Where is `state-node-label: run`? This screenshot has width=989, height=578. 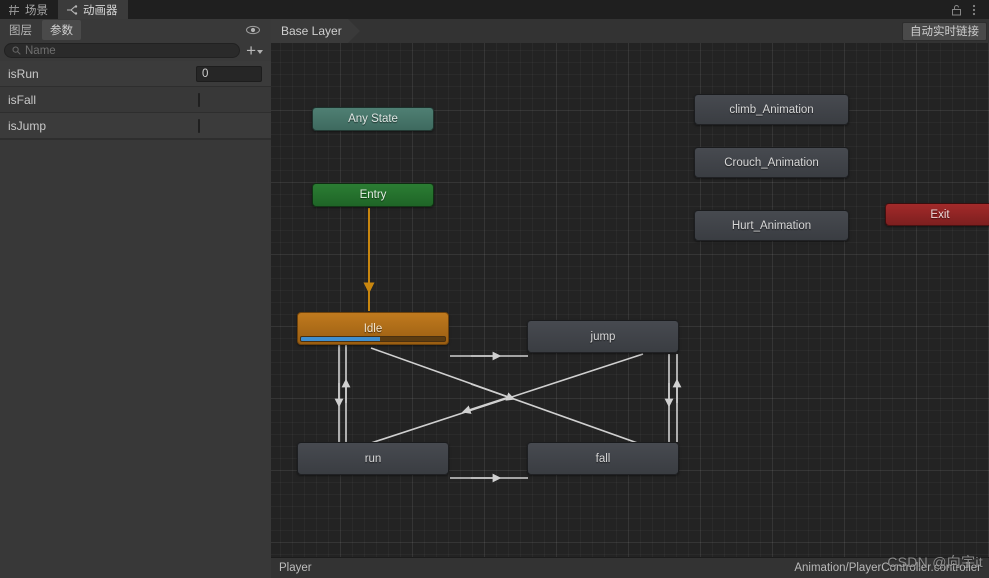 state-node-label: run is located at coordinates (373, 458).